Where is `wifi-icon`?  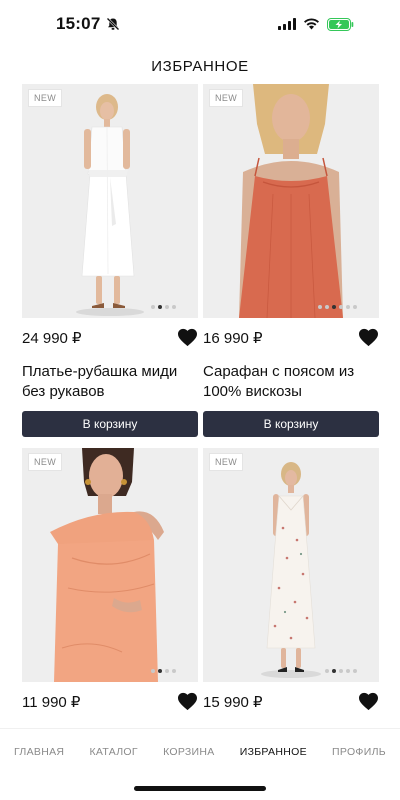 wifi-icon is located at coordinates (311, 24).